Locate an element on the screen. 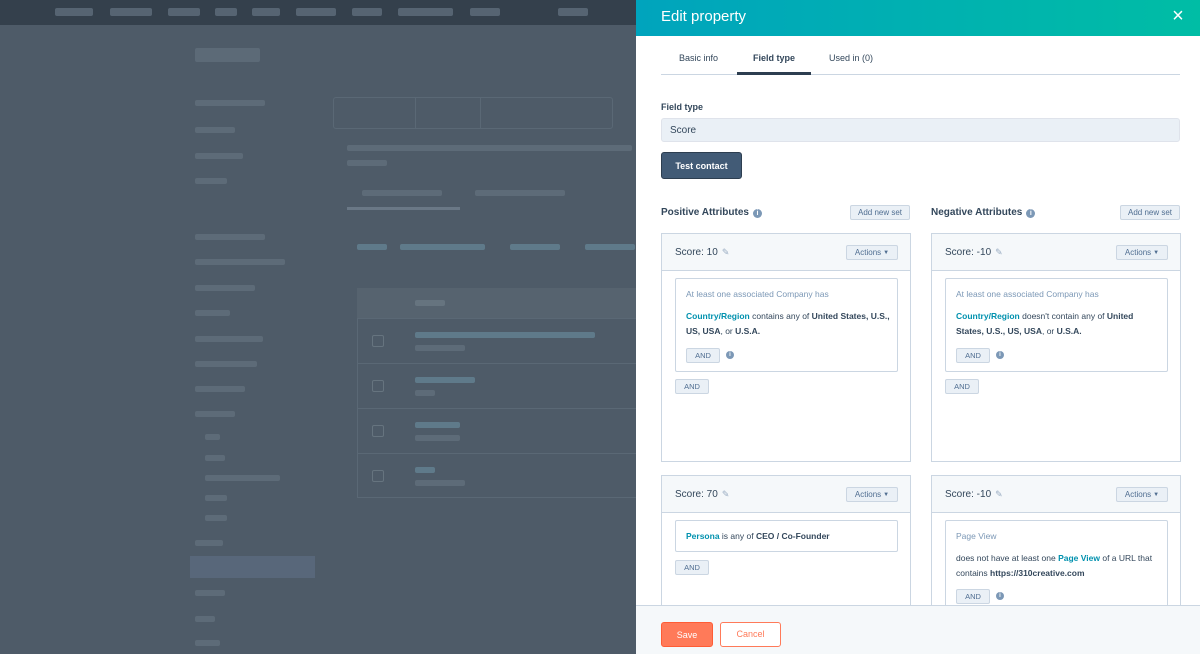  score-label: Score: 70 ✎ is located at coordinates (702, 494).